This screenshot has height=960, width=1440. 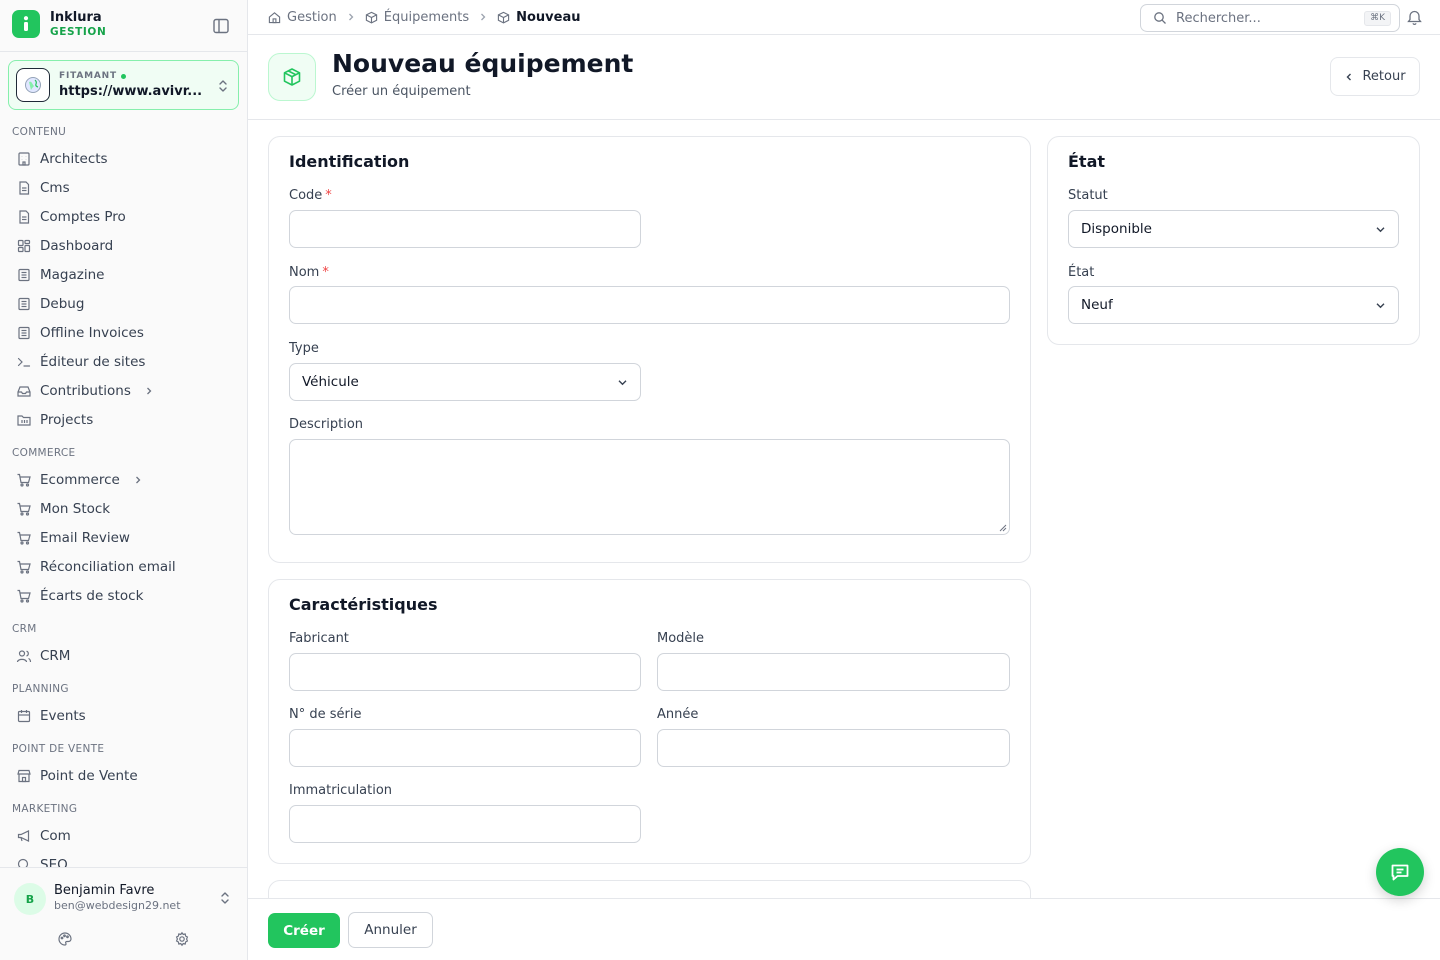 What do you see at coordinates (1270, 18) in the screenshot?
I see `search-input: Rechercher... ⌘K` at bounding box center [1270, 18].